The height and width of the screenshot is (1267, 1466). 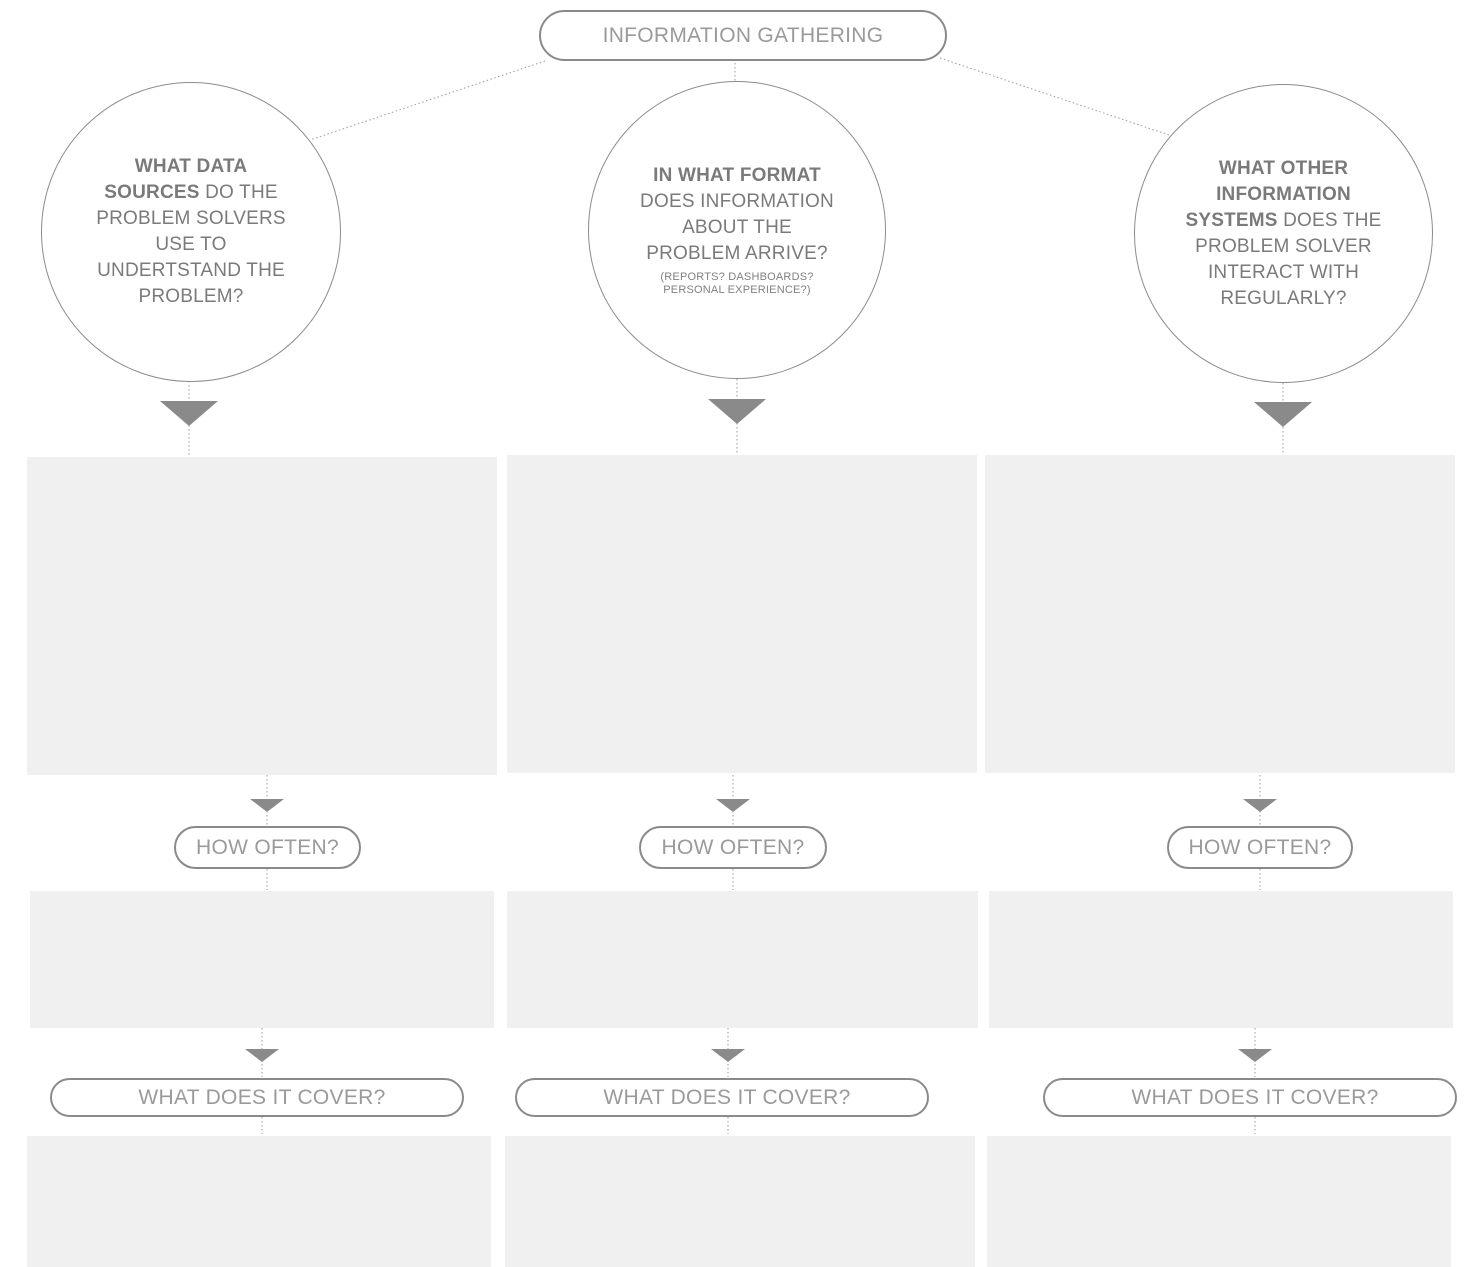 I want to click on question-1-line-4: USE TO, so click(x=191, y=244).